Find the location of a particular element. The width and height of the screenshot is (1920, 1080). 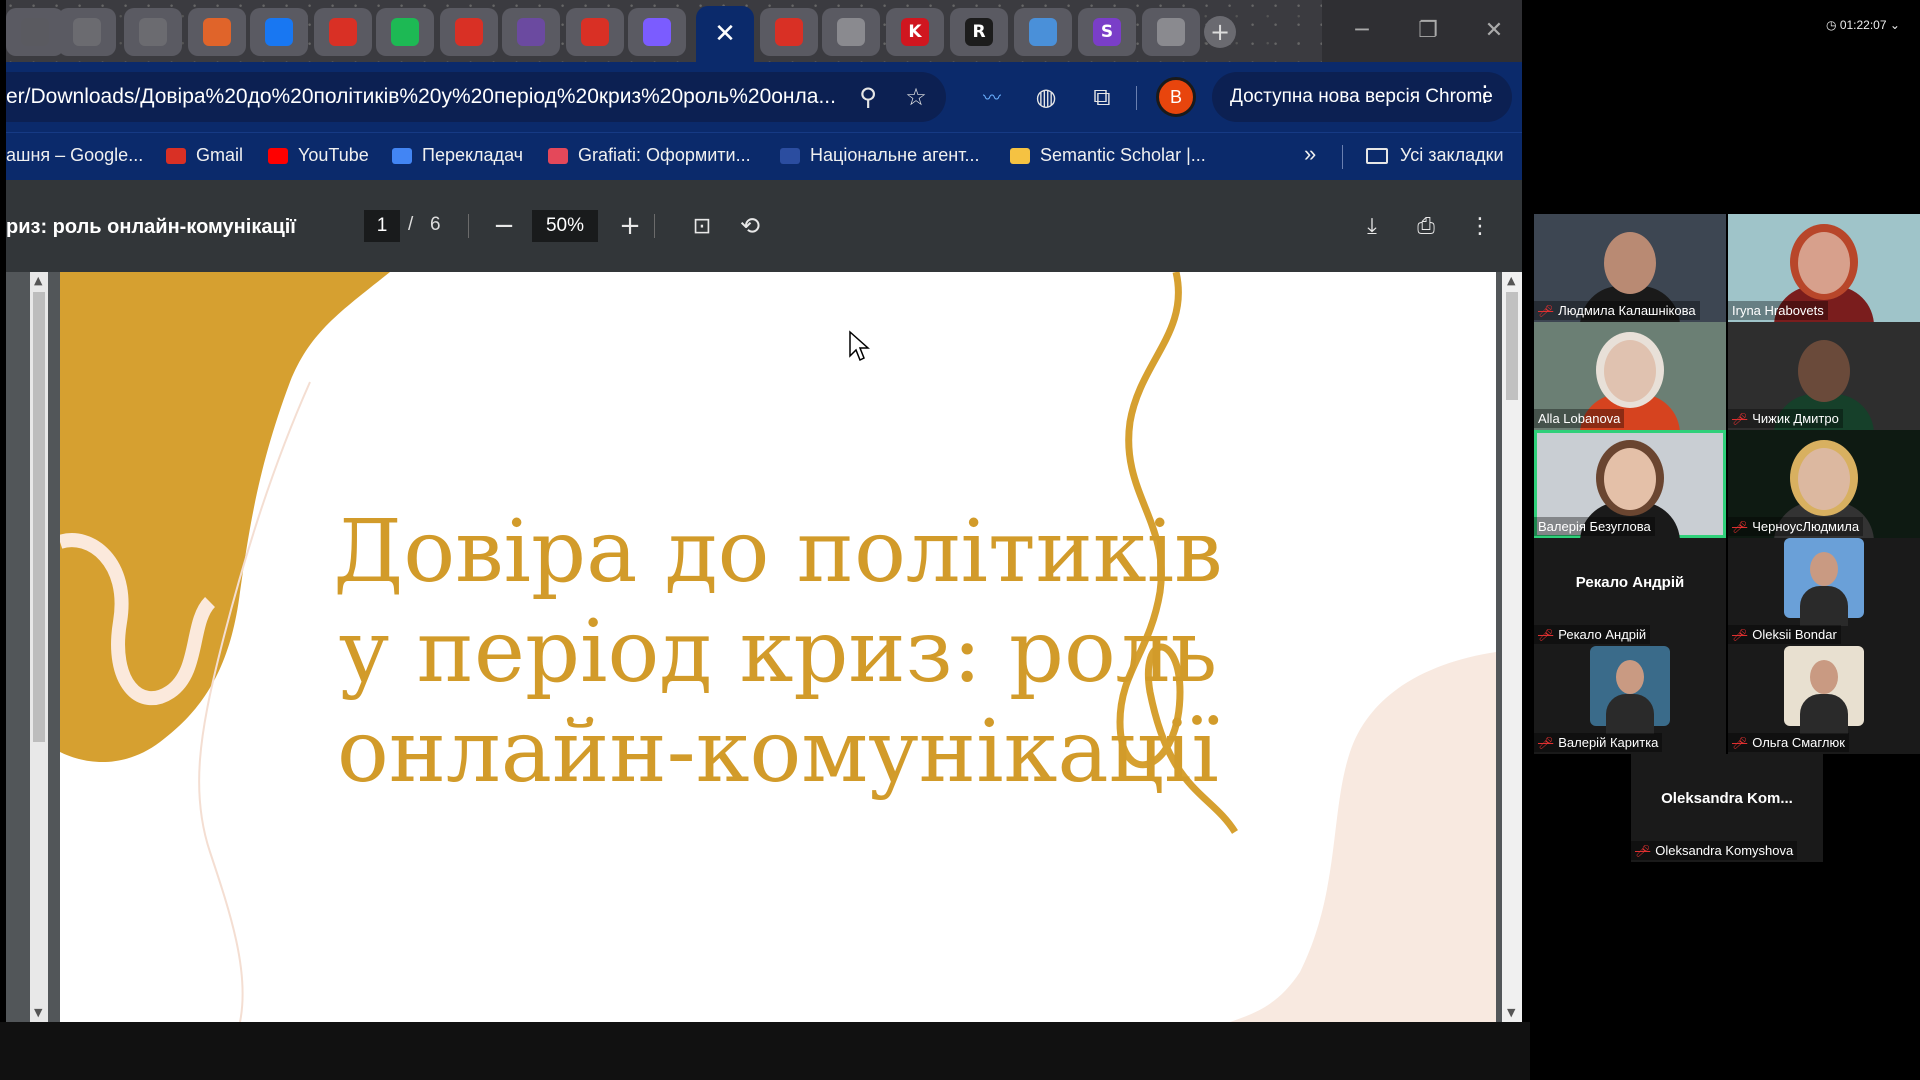

bookmark-item: Gmail is located at coordinates (204, 155).